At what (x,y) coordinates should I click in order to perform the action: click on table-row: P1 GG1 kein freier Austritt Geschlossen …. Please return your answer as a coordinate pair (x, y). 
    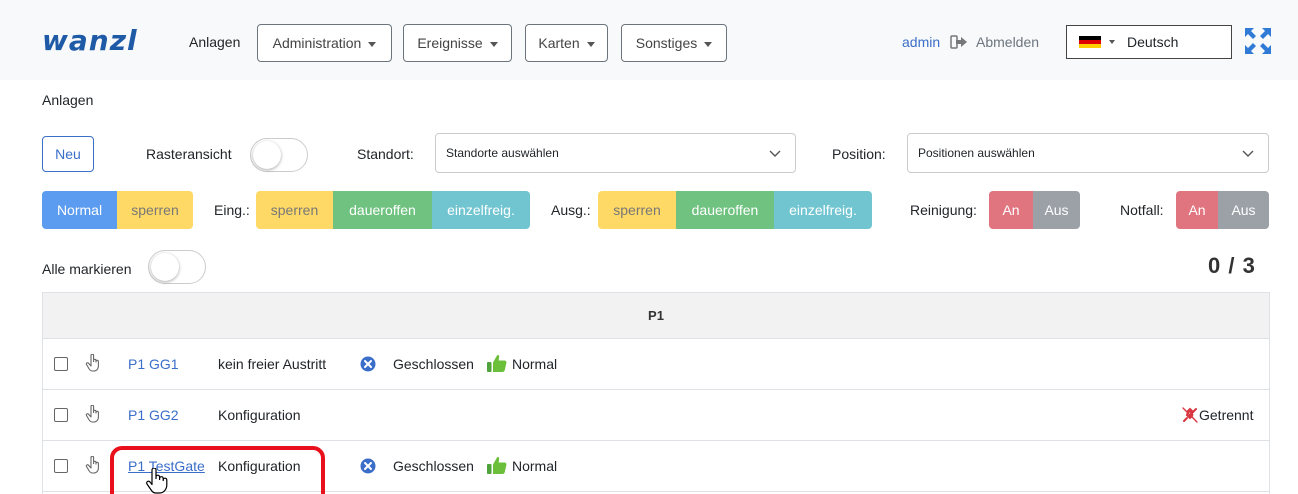
    Looking at the image, I should click on (656, 364).